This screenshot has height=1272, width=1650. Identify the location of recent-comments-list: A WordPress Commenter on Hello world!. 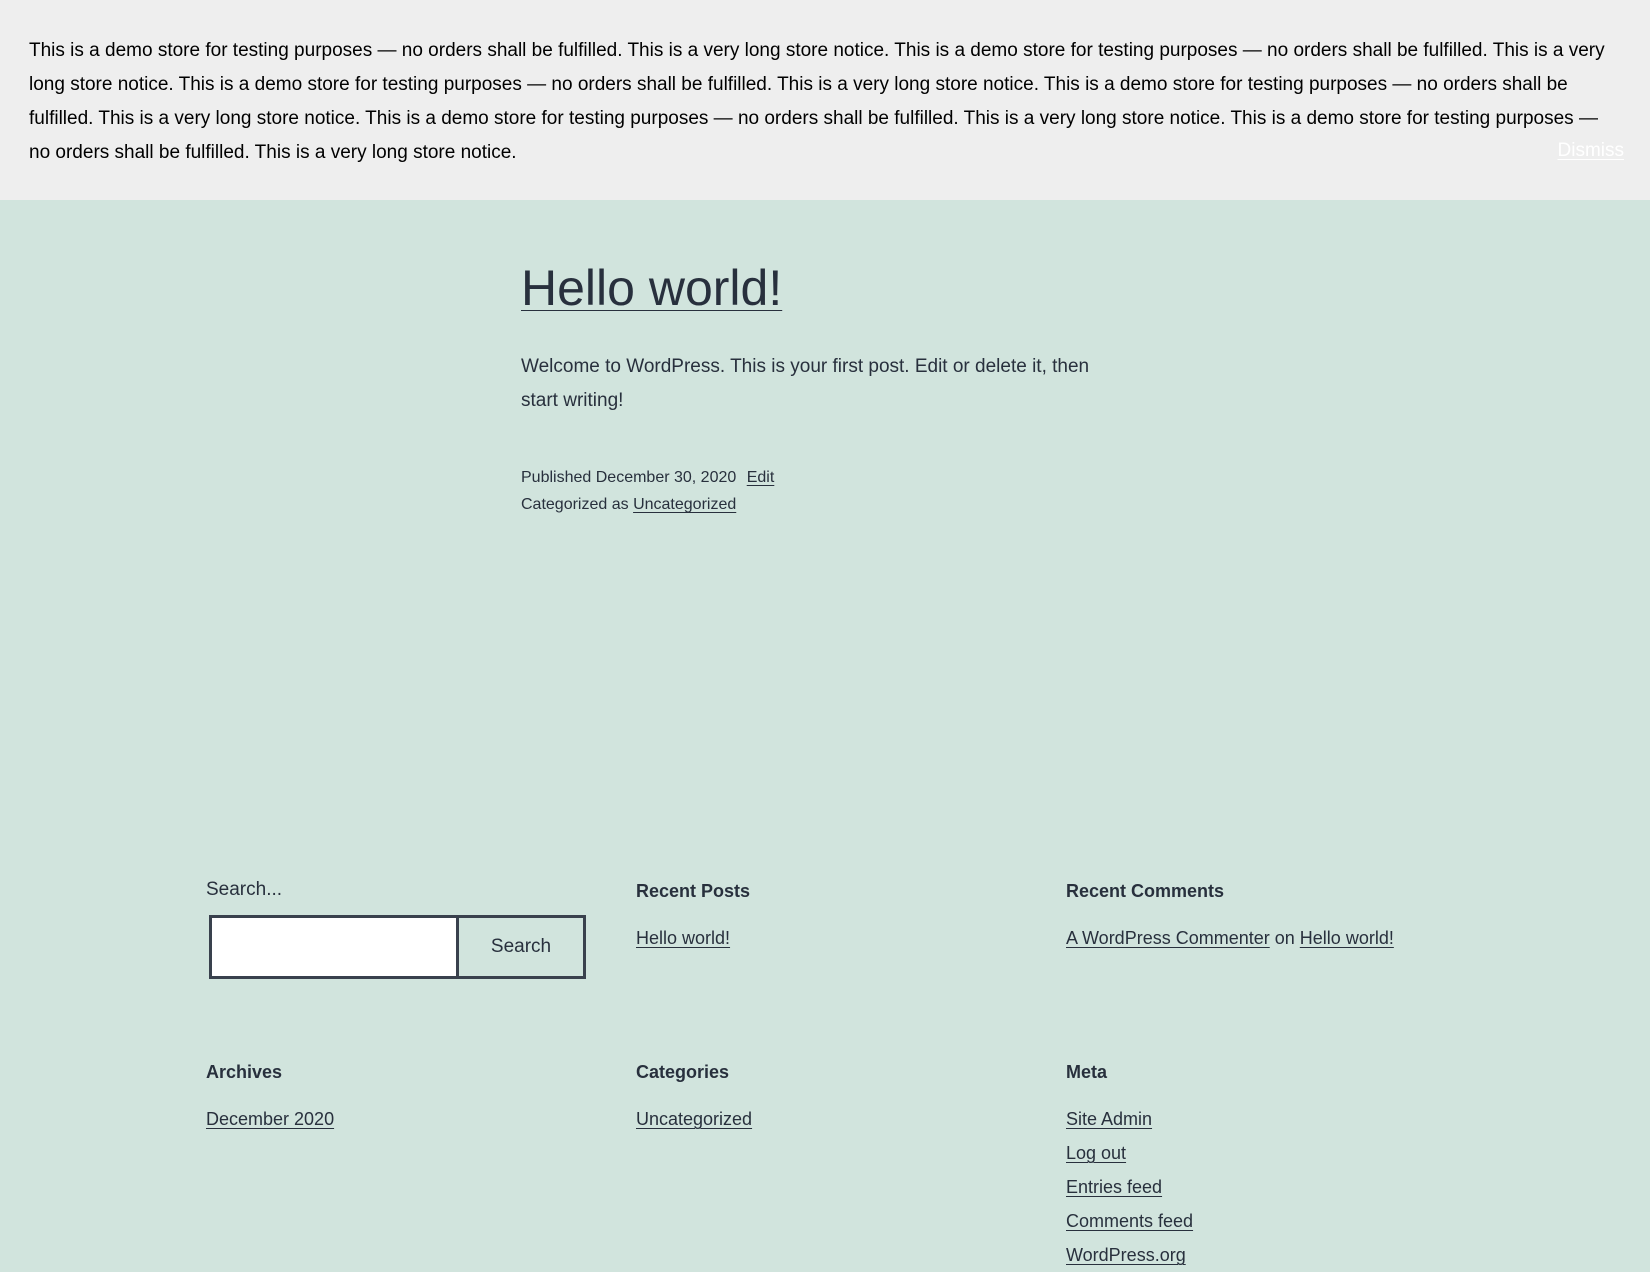
(1256, 938).